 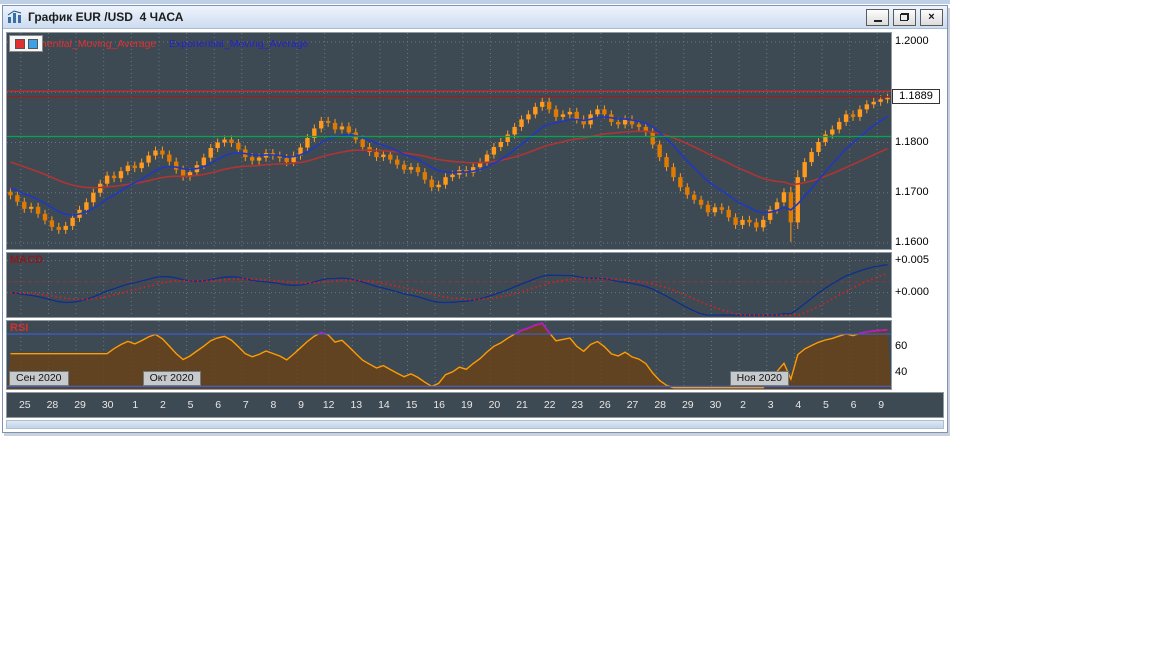 I want to click on window-title: График EUR /USD 4 ЧАСА, so click(x=106, y=17).